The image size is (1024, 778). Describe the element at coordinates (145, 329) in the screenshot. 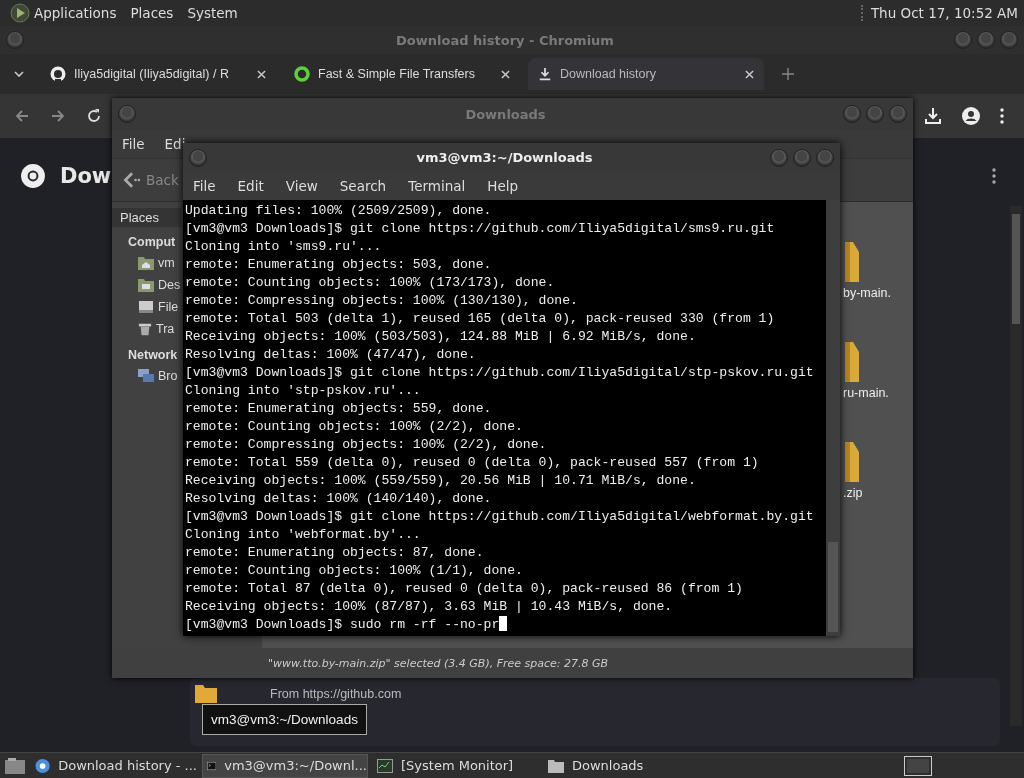

I see `trash-icon` at that location.